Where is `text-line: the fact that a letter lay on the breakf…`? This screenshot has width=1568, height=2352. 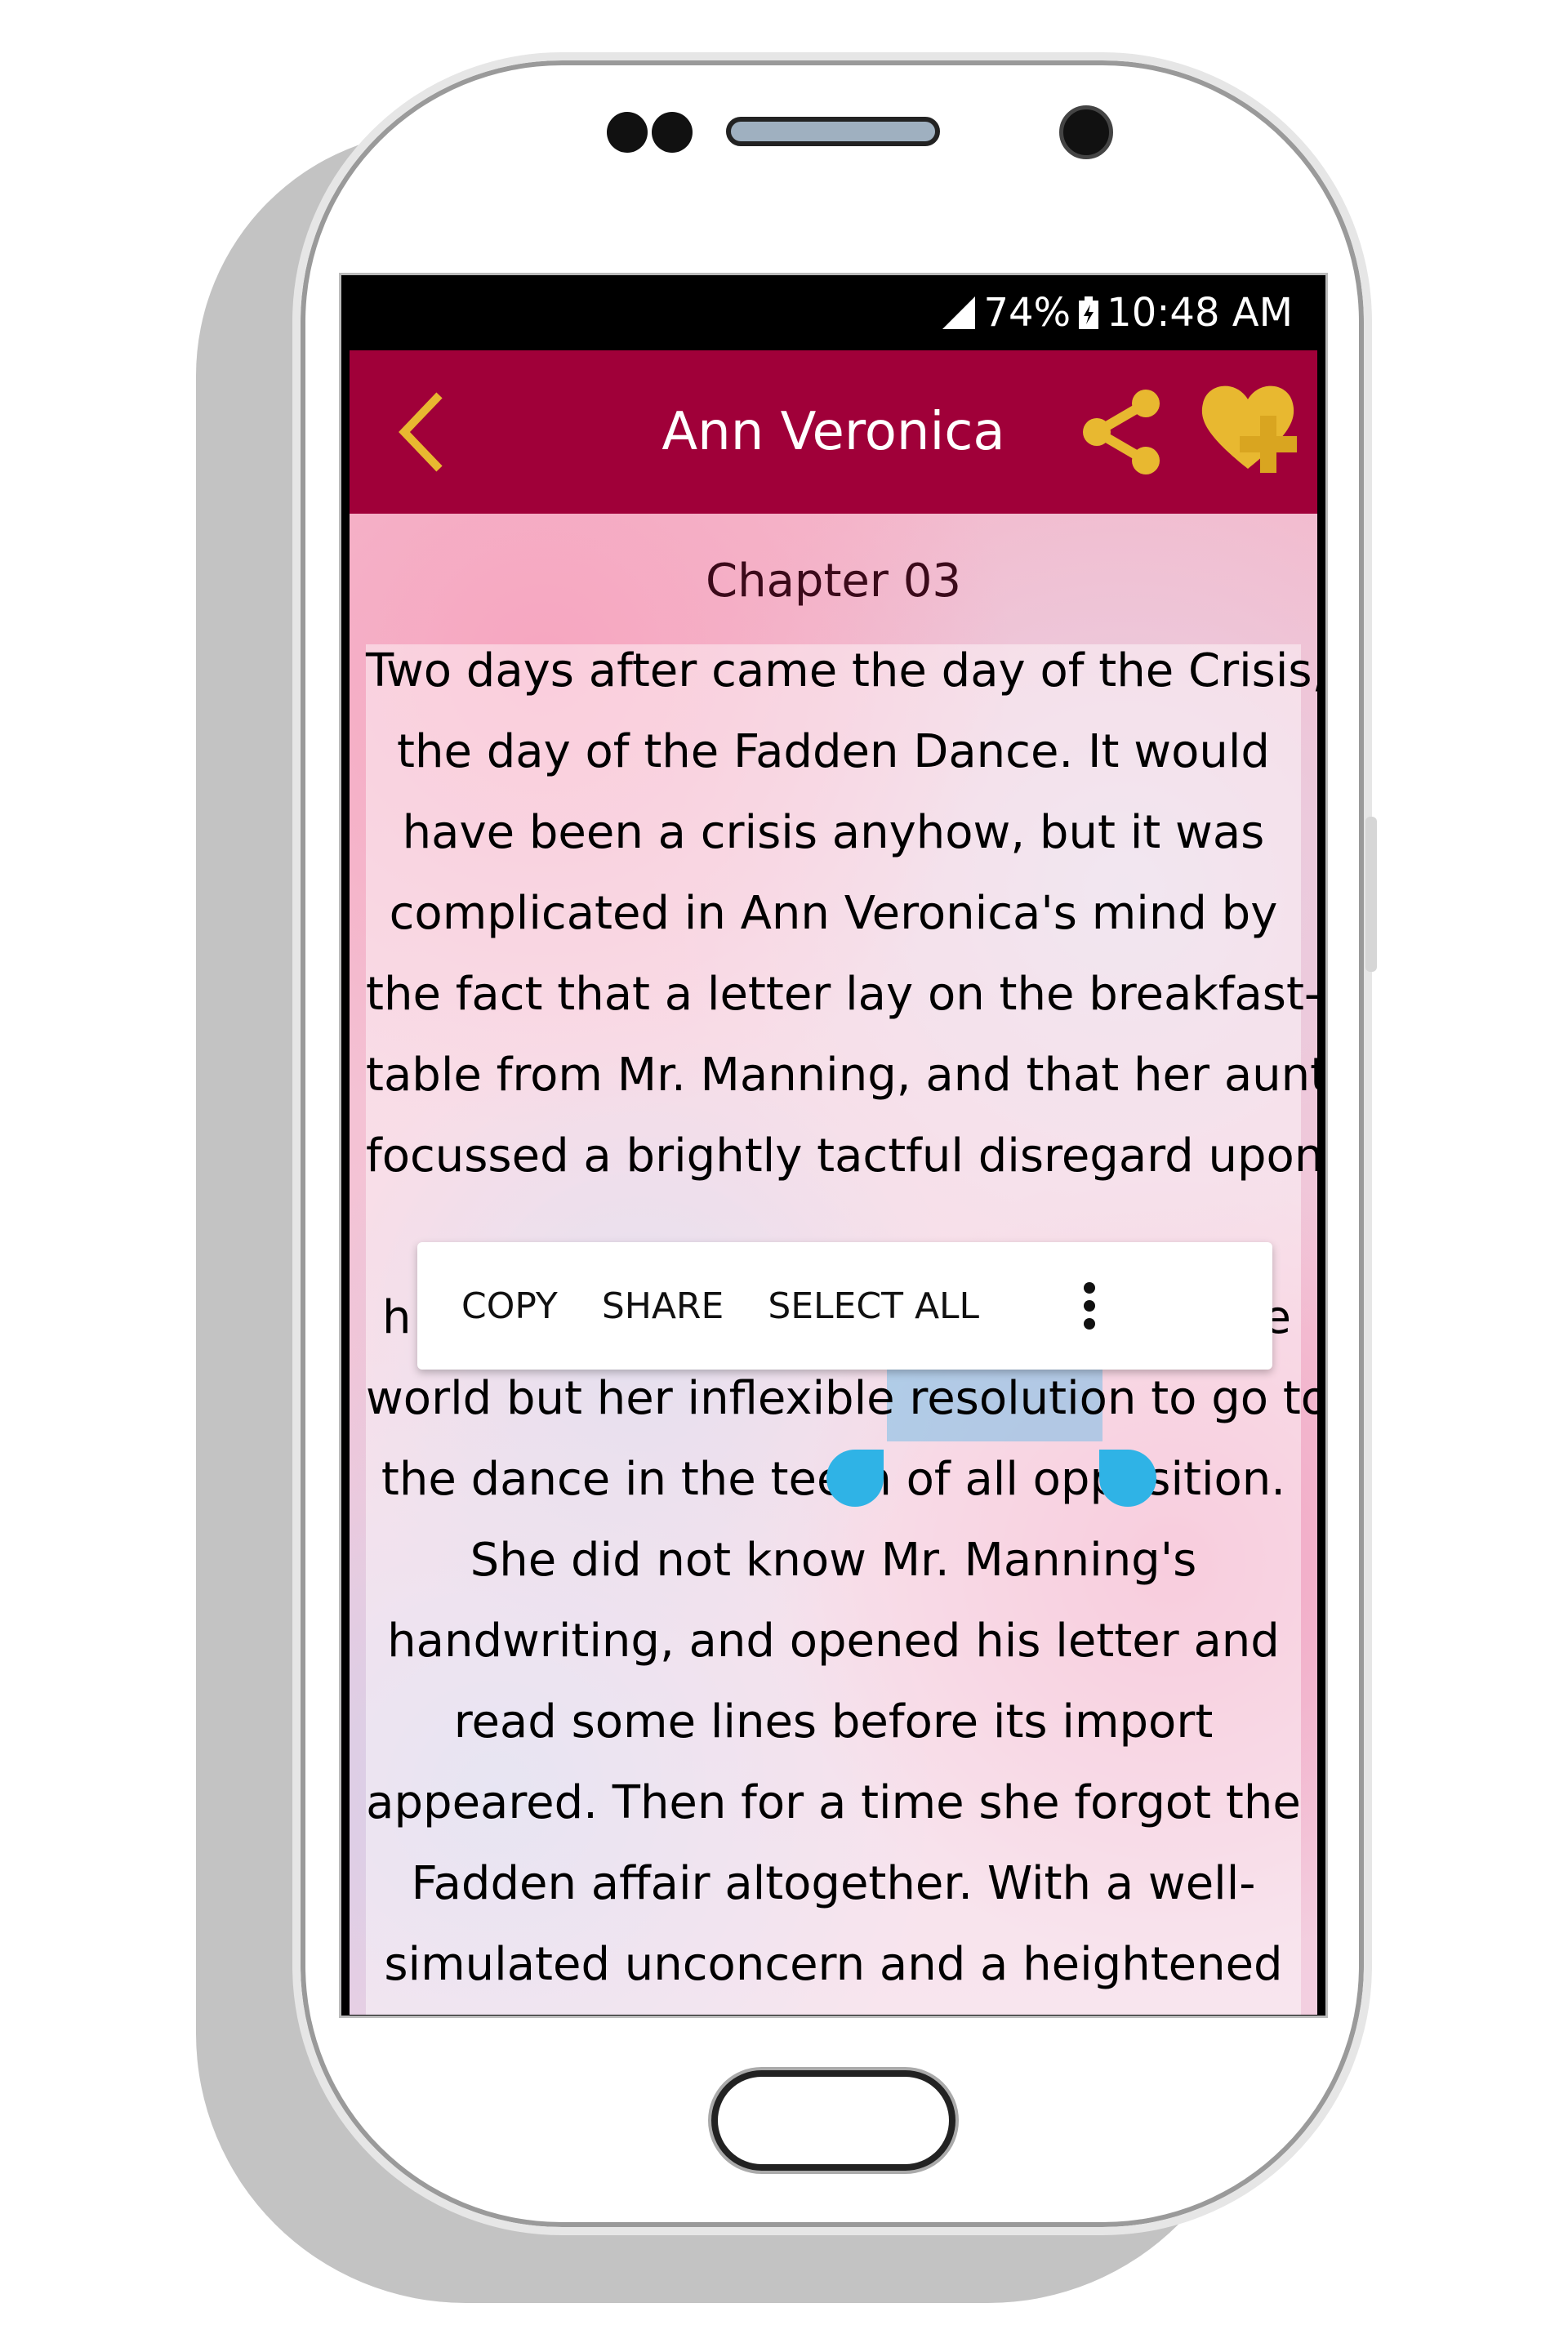
text-line: the fact that a letter lay on the breakf… is located at coordinates (842, 994).